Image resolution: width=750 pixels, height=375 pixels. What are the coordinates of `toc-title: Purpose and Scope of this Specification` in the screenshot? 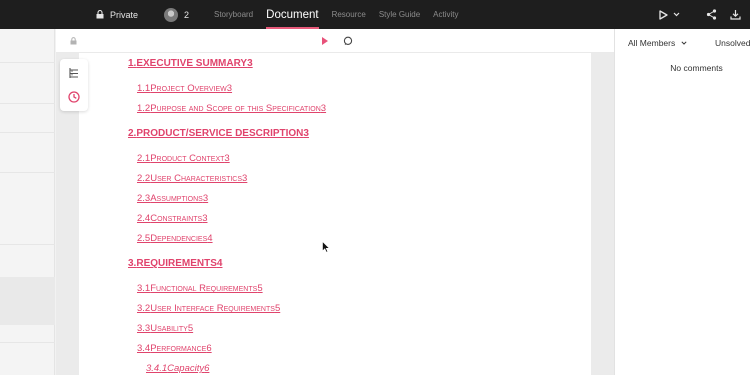 It's located at (235, 108).